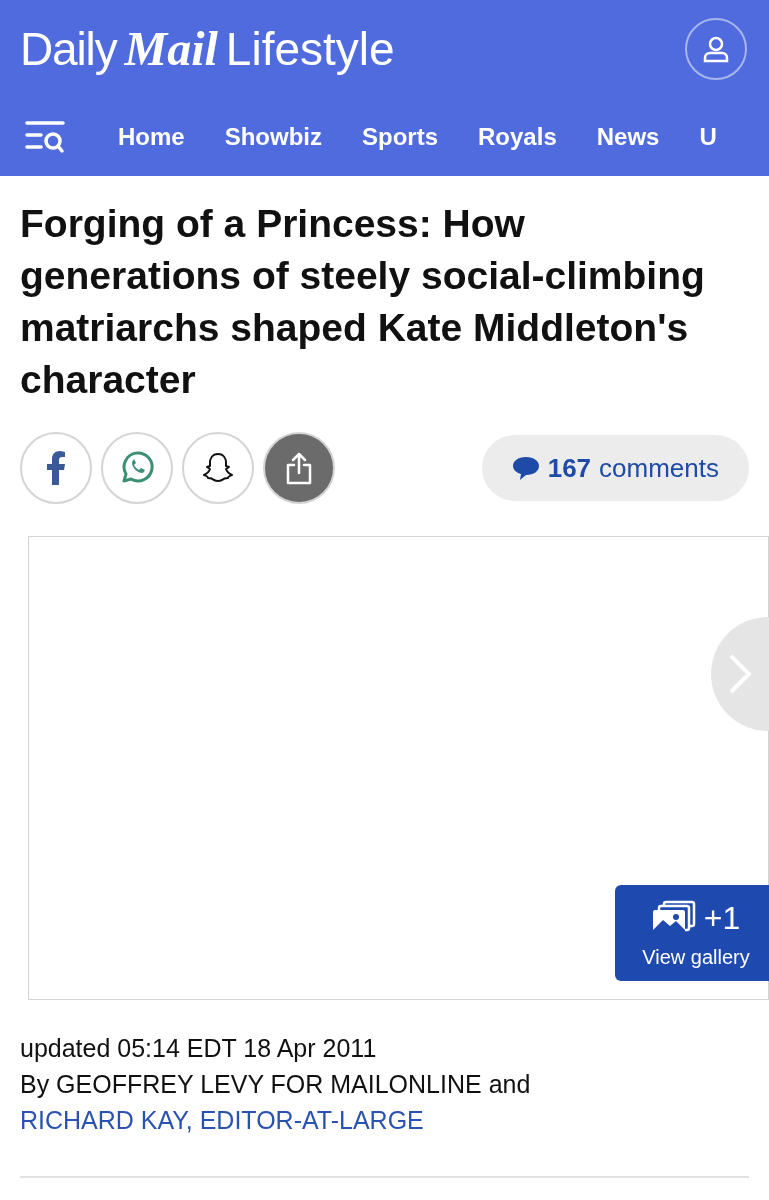 The image size is (769, 1200). I want to click on whatsapp-icon, so click(137, 468).